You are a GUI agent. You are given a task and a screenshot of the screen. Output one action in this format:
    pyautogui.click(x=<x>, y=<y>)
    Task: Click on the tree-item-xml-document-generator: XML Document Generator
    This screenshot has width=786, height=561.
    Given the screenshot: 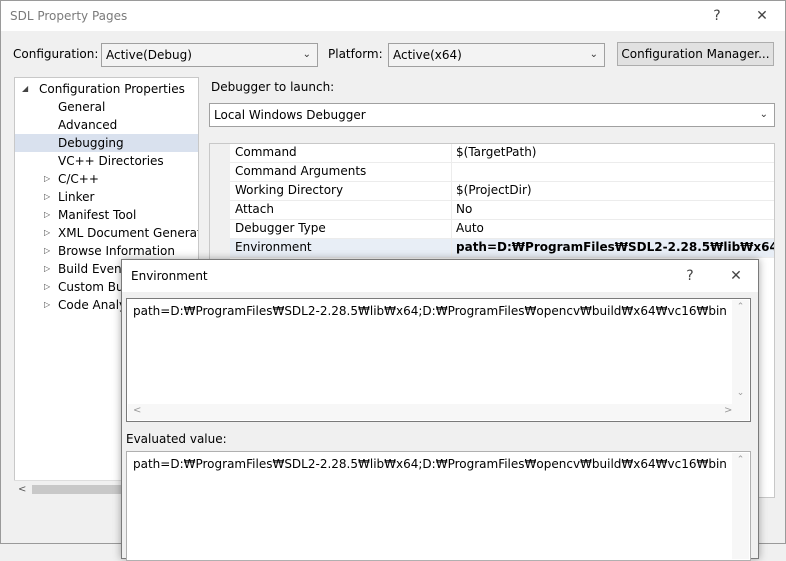 What is the action you would take?
    pyautogui.click(x=128, y=233)
    